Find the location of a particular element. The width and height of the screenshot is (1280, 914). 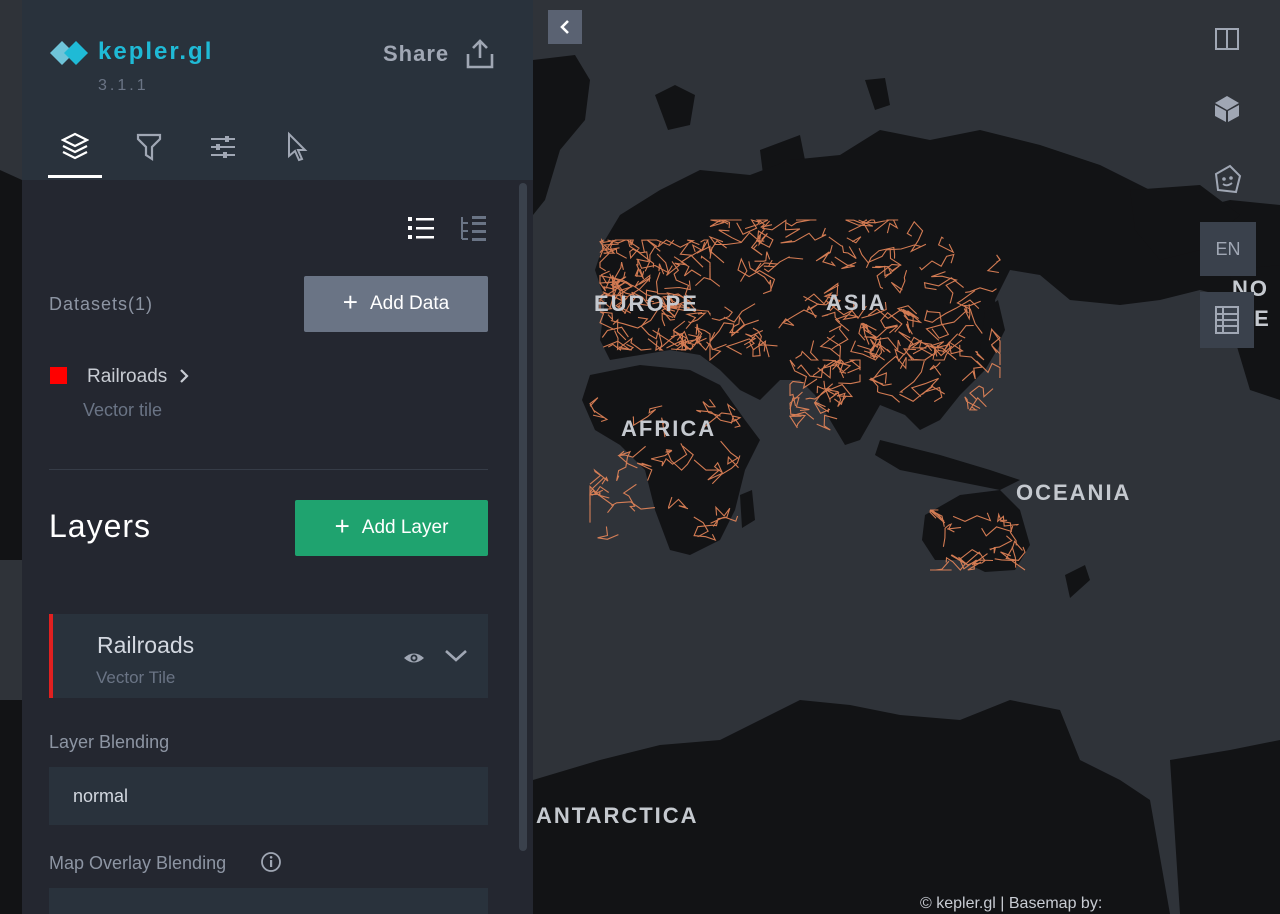

map-overlay-blending-label: Map Overlay Blending is located at coordinates (138, 863).